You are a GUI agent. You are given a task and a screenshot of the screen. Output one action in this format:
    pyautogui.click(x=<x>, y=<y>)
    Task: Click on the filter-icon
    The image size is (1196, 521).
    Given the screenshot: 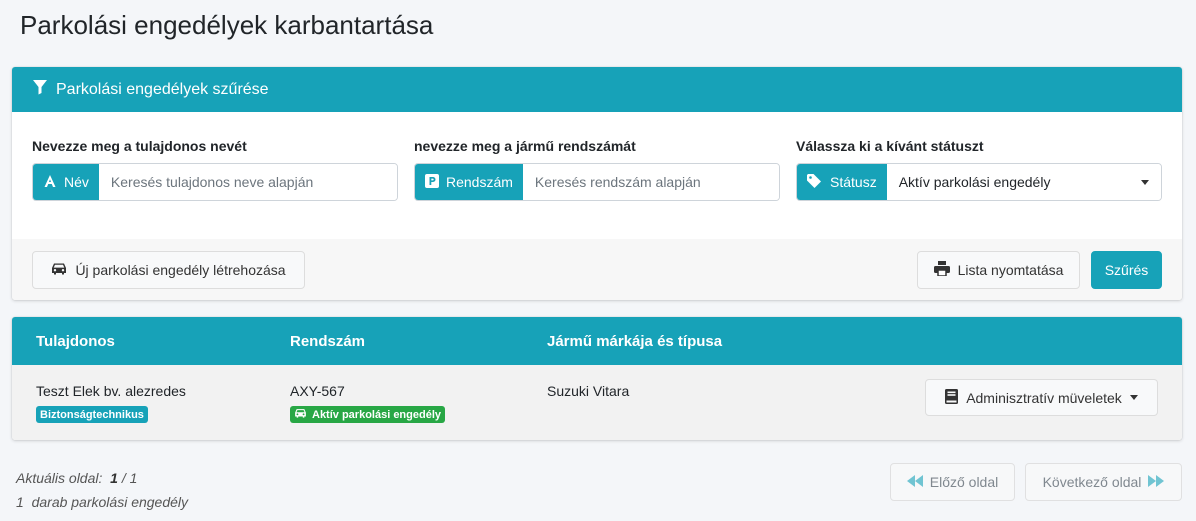 What is the action you would take?
    pyautogui.click(x=44, y=89)
    